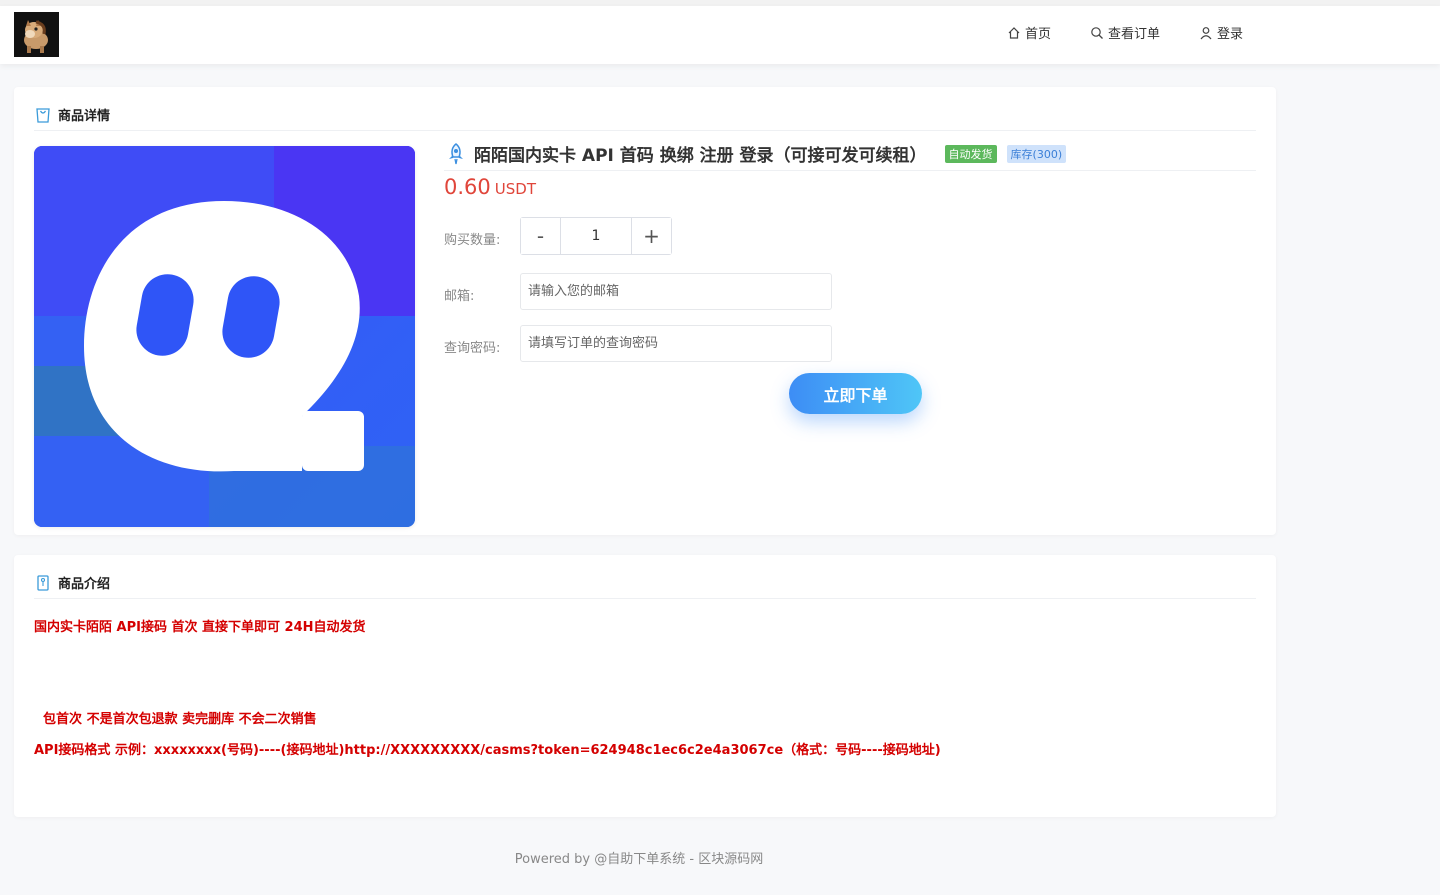  I want to click on auto-delivery-badge: 自动发货, so click(970, 153).